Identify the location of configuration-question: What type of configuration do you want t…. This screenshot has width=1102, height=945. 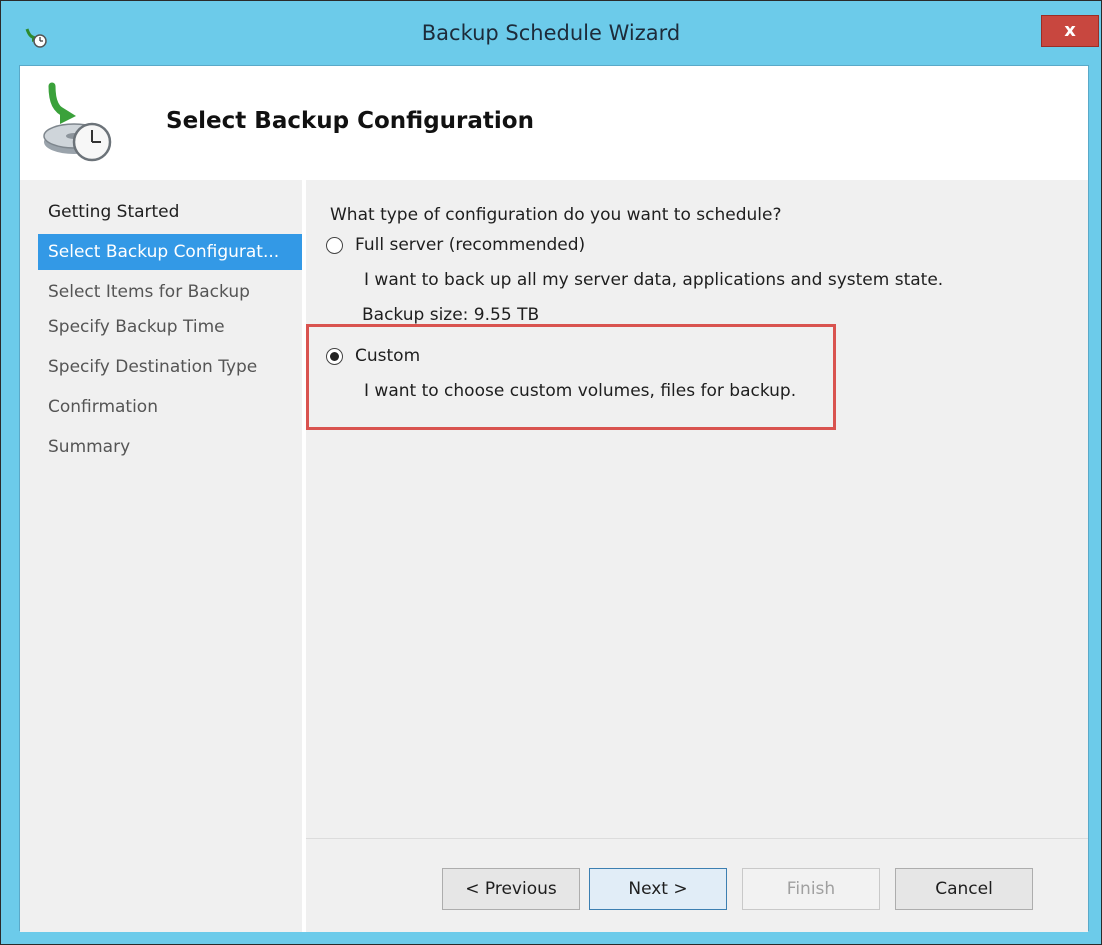
(556, 215).